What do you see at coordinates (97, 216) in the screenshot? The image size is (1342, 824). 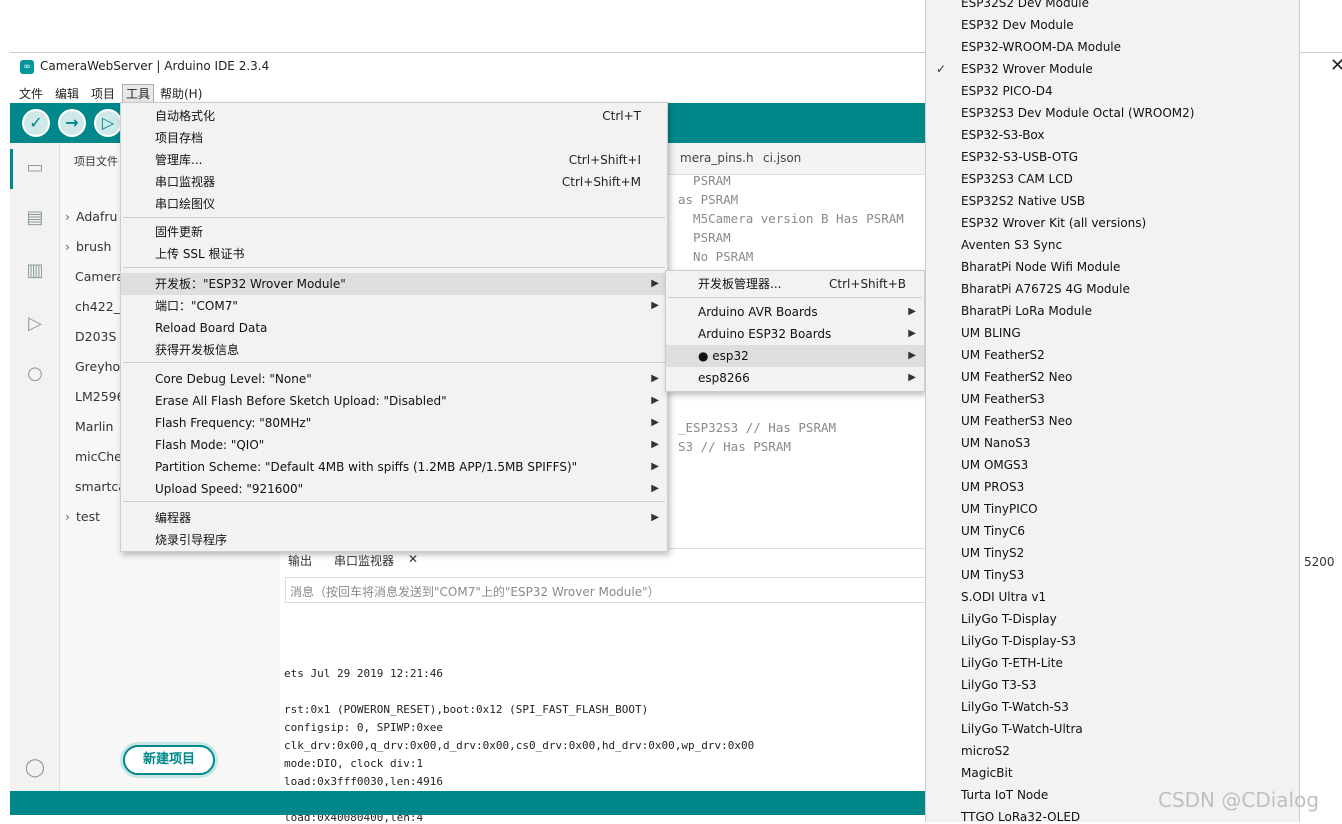 I see `sketch-item-label: Adafru` at bounding box center [97, 216].